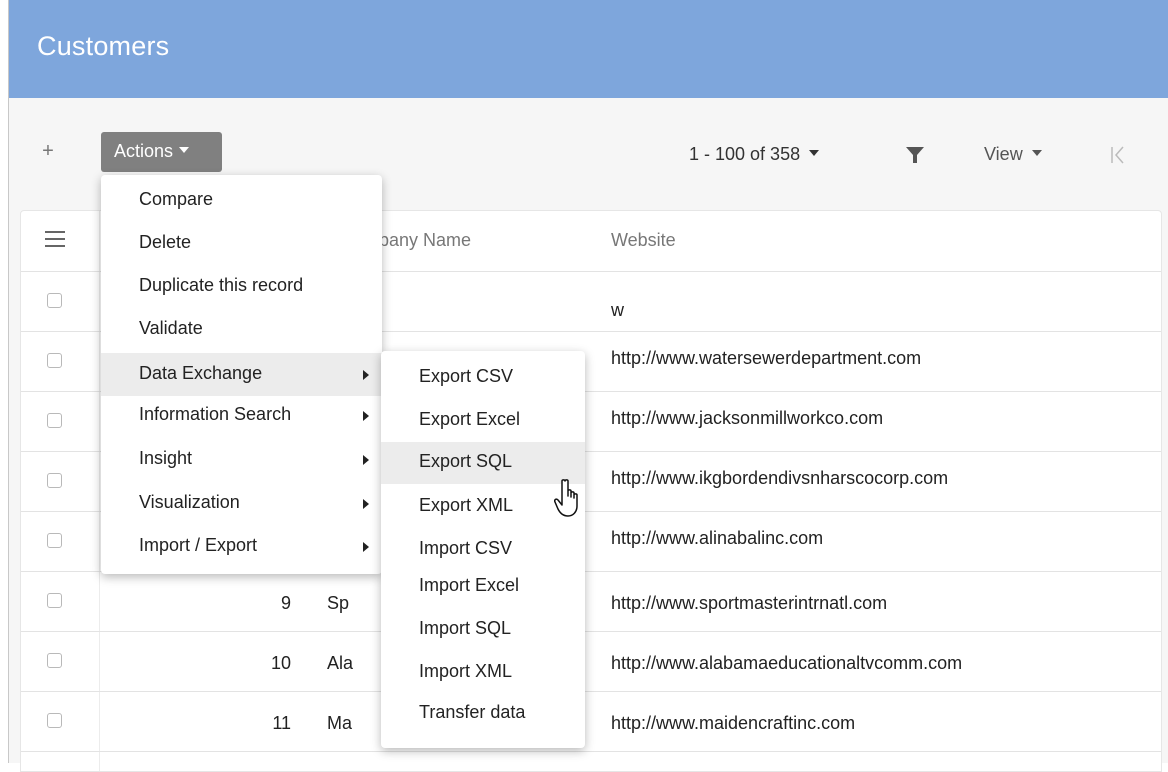  What do you see at coordinates (745, 154) in the screenshot?
I see `pagination-label: 1 - 100 of 358` at bounding box center [745, 154].